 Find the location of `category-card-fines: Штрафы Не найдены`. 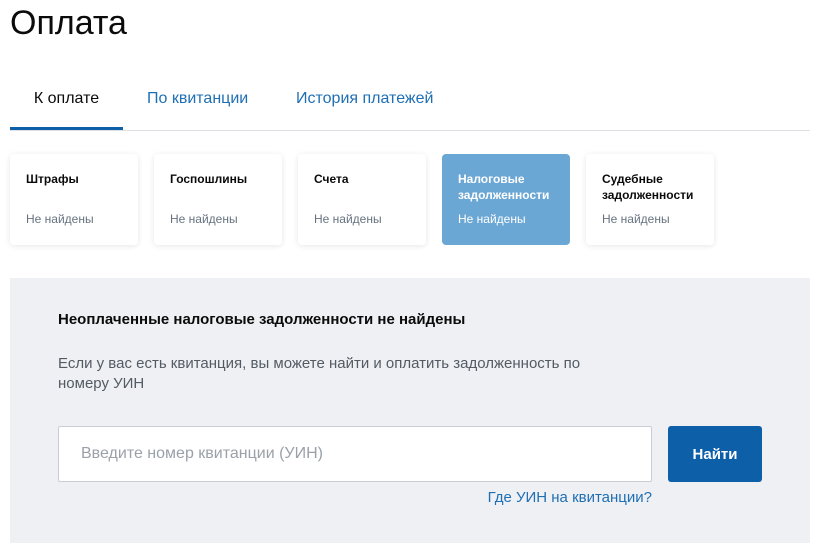

category-card-fines: Штрафы Не найдены is located at coordinates (74, 199).